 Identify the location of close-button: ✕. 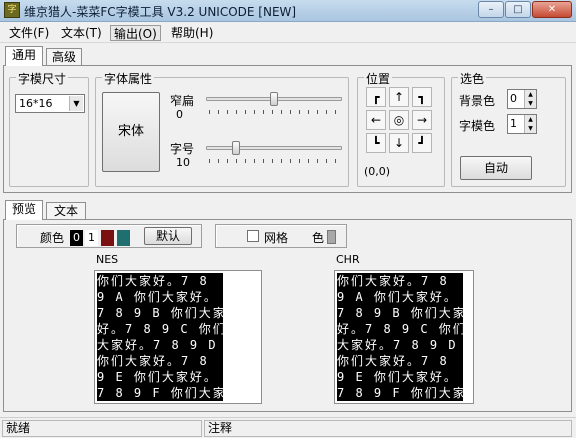
(552, 9).